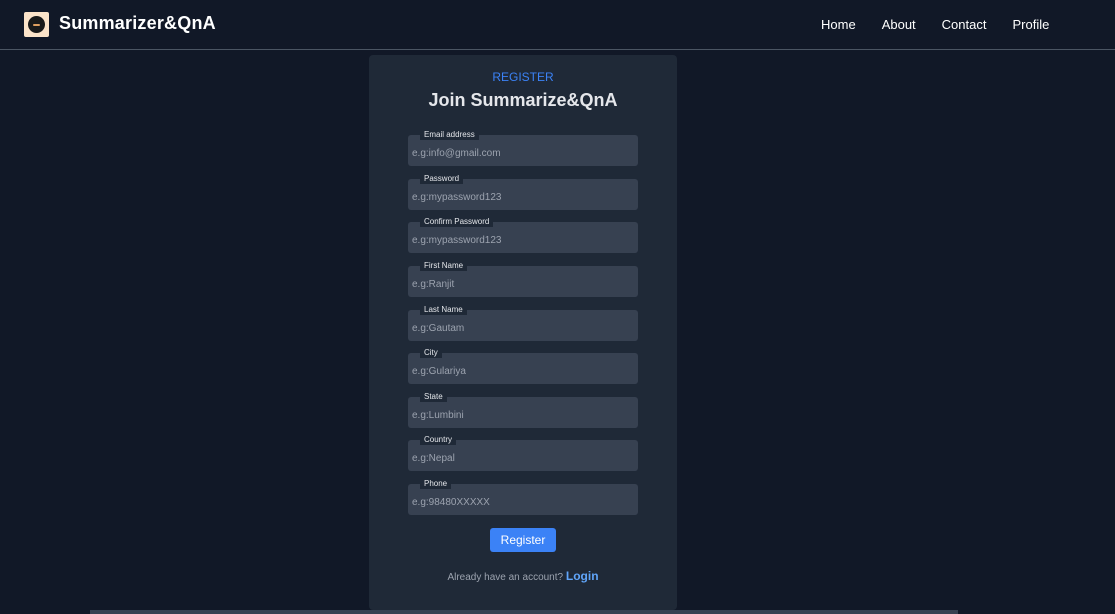 The image size is (1115, 614). What do you see at coordinates (438, 440) in the screenshot?
I see `country-label: Country` at bounding box center [438, 440].